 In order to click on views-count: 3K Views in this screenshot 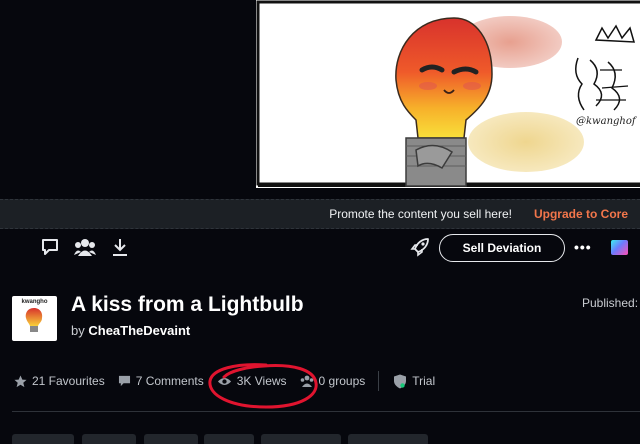, I will do `click(261, 381)`.